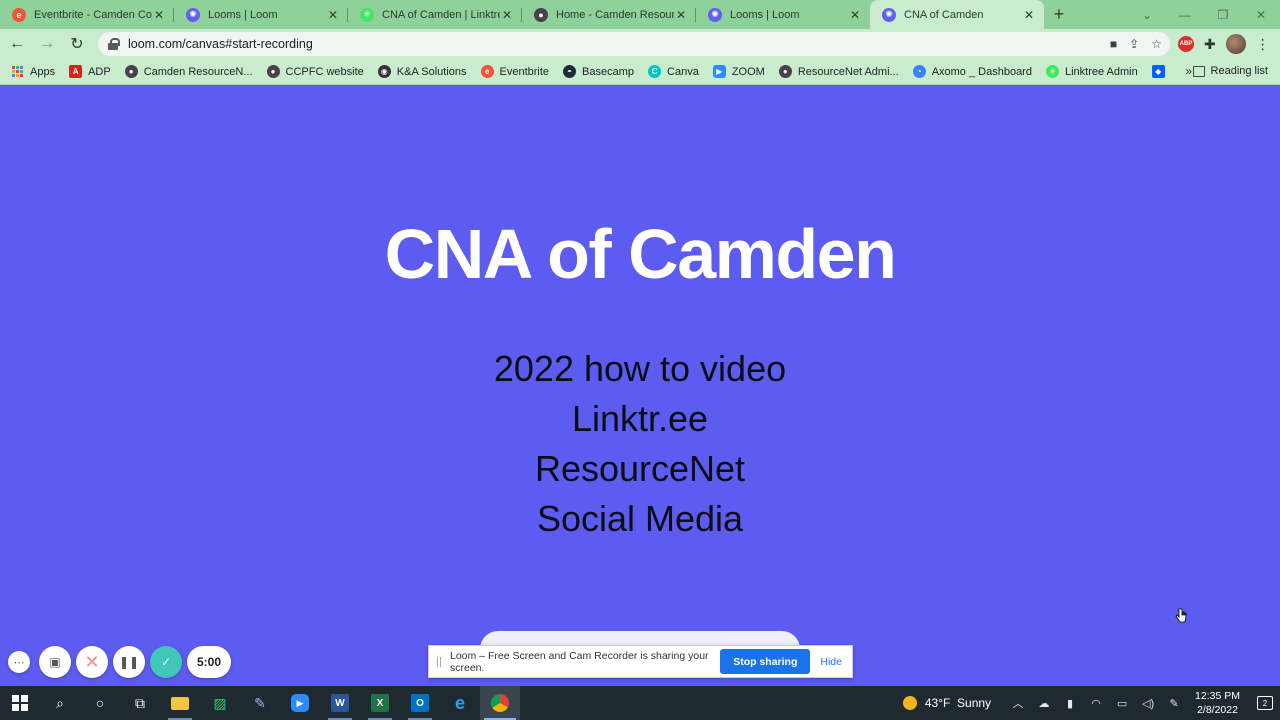  Describe the element at coordinates (1185, 14) in the screenshot. I see `minimize-icon: —` at that location.